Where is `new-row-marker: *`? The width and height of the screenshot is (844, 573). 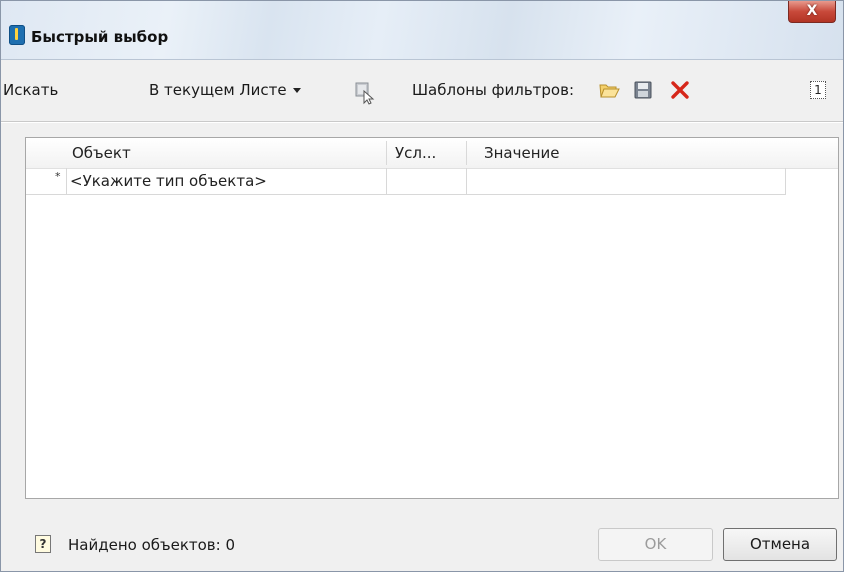 new-row-marker: * is located at coordinates (58, 176).